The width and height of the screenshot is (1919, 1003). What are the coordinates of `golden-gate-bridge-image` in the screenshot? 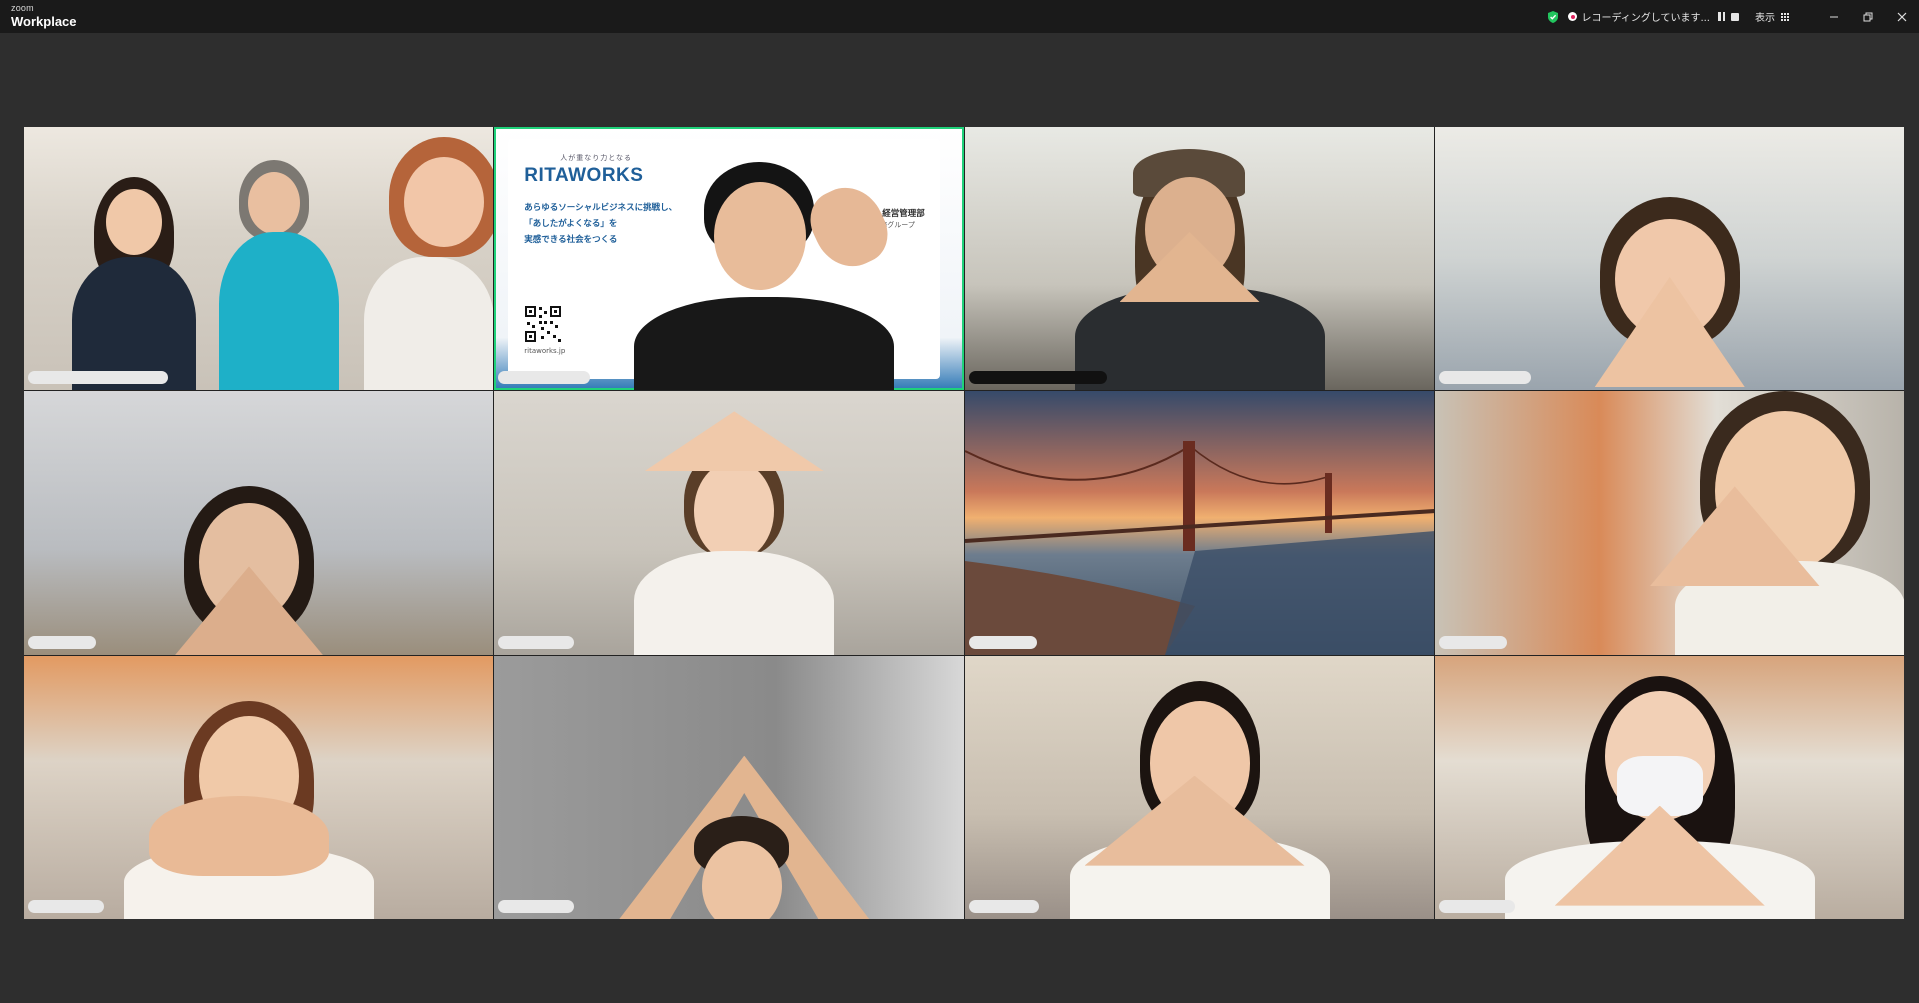 It's located at (1199, 548).